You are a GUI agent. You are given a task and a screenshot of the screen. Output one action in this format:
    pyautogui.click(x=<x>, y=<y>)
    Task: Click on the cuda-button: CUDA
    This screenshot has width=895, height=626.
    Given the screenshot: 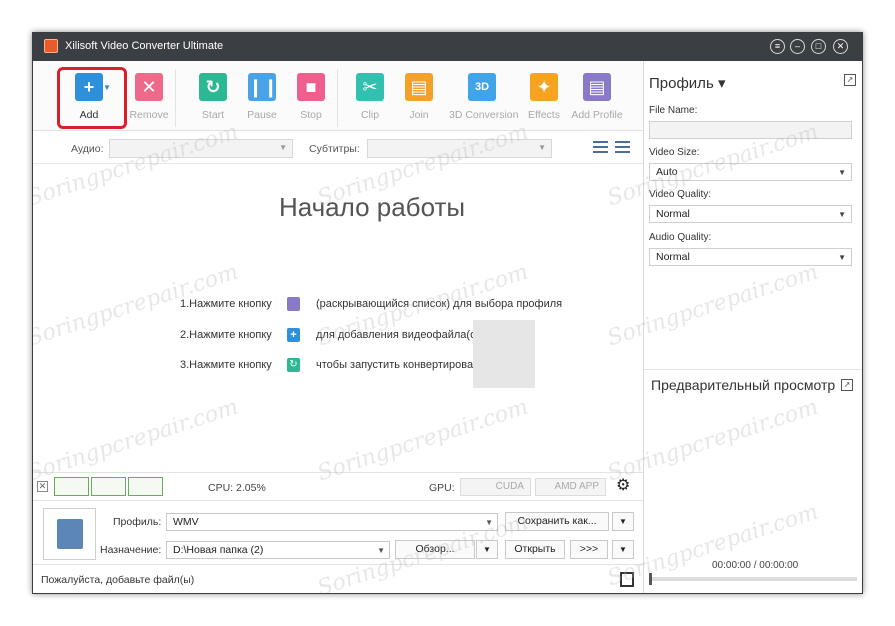 What is the action you would take?
    pyautogui.click(x=495, y=487)
    